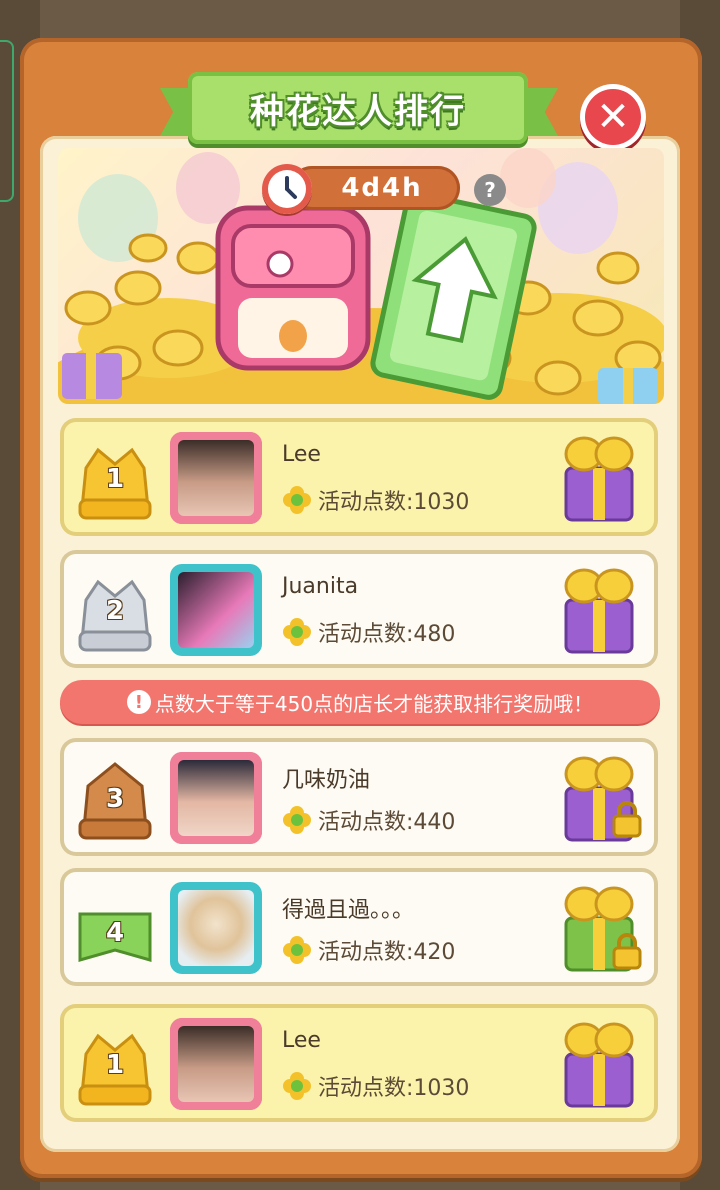 Image resolution: width=720 pixels, height=1190 pixels. I want to click on clock-icon, so click(287, 189).